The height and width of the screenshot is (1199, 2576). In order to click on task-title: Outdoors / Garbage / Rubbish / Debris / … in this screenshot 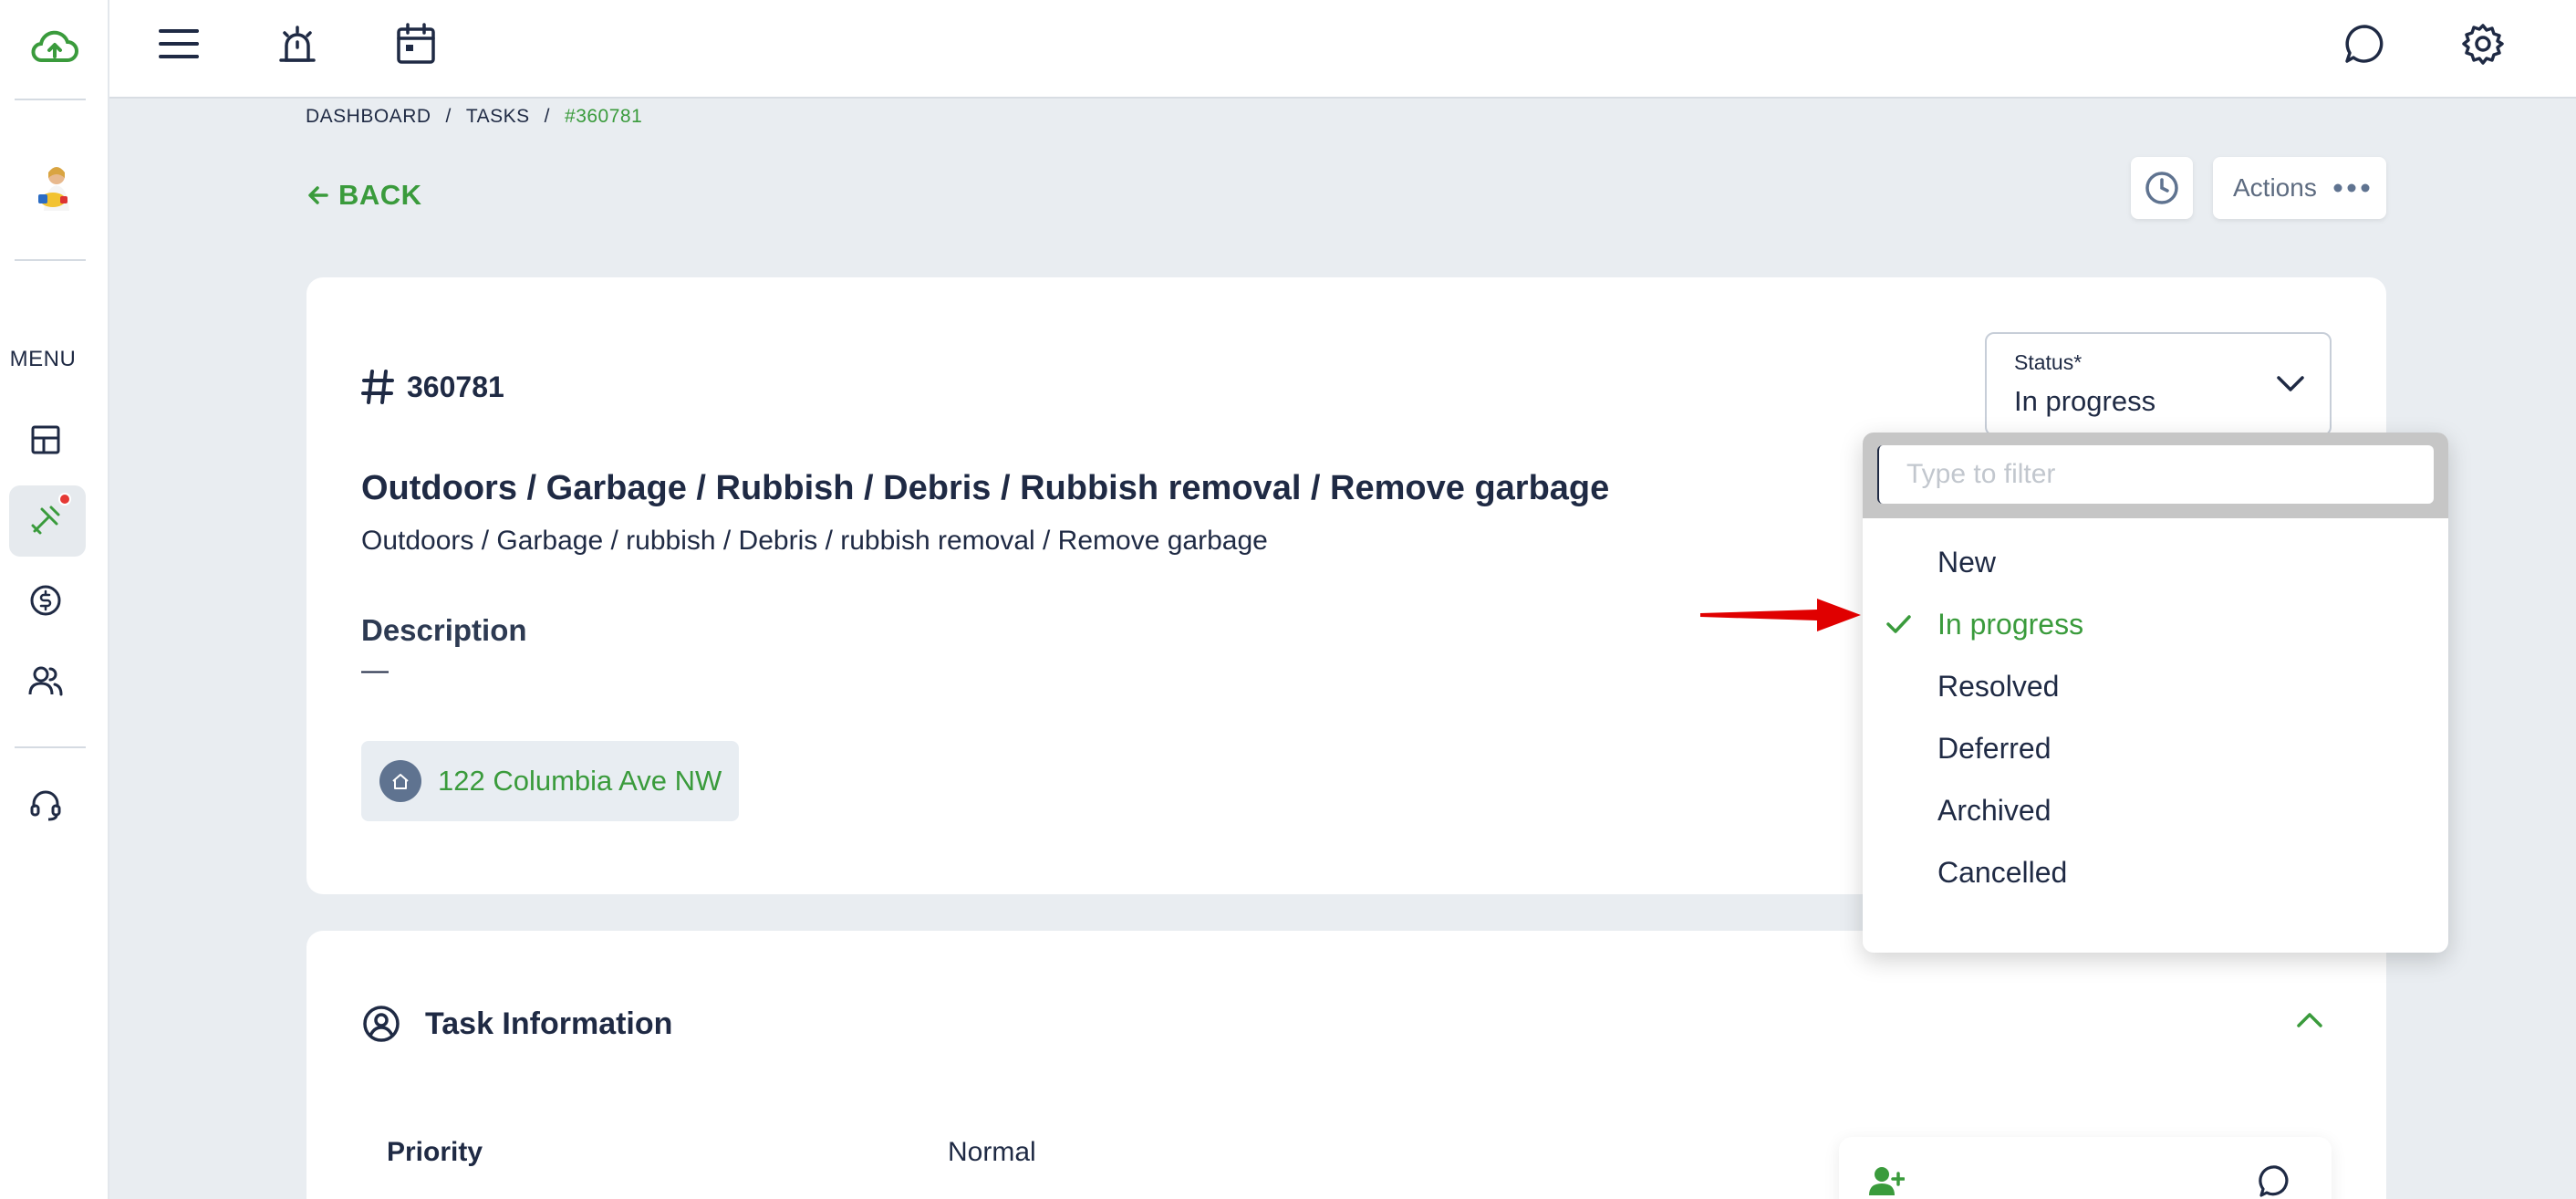, I will do `click(985, 488)`.